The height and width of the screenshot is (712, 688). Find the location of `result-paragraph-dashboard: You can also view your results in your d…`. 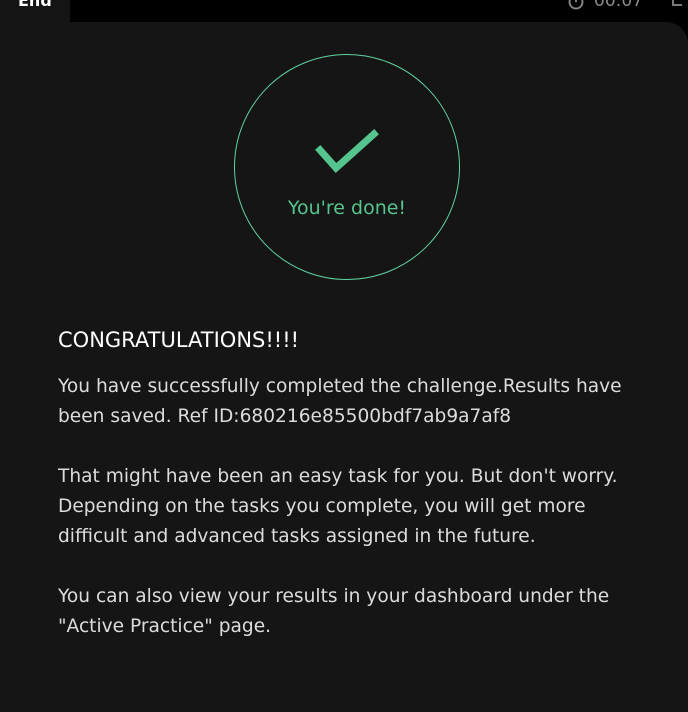

result-paragraph-dashboard: You can also view your results in your d… is located at coordinates (334, 611).